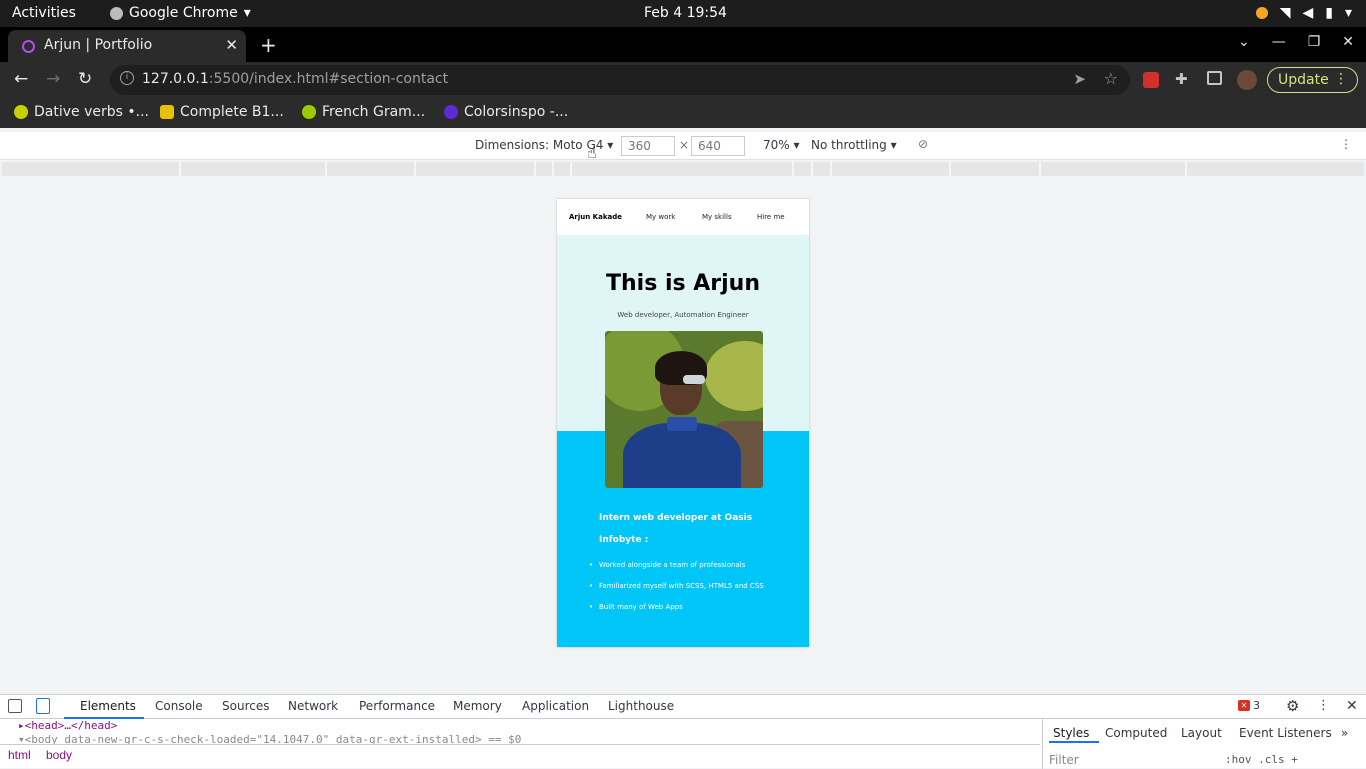  Describe the element at coordinates (1151, 80) in the screenshot. I see `extension-icon` at that location.